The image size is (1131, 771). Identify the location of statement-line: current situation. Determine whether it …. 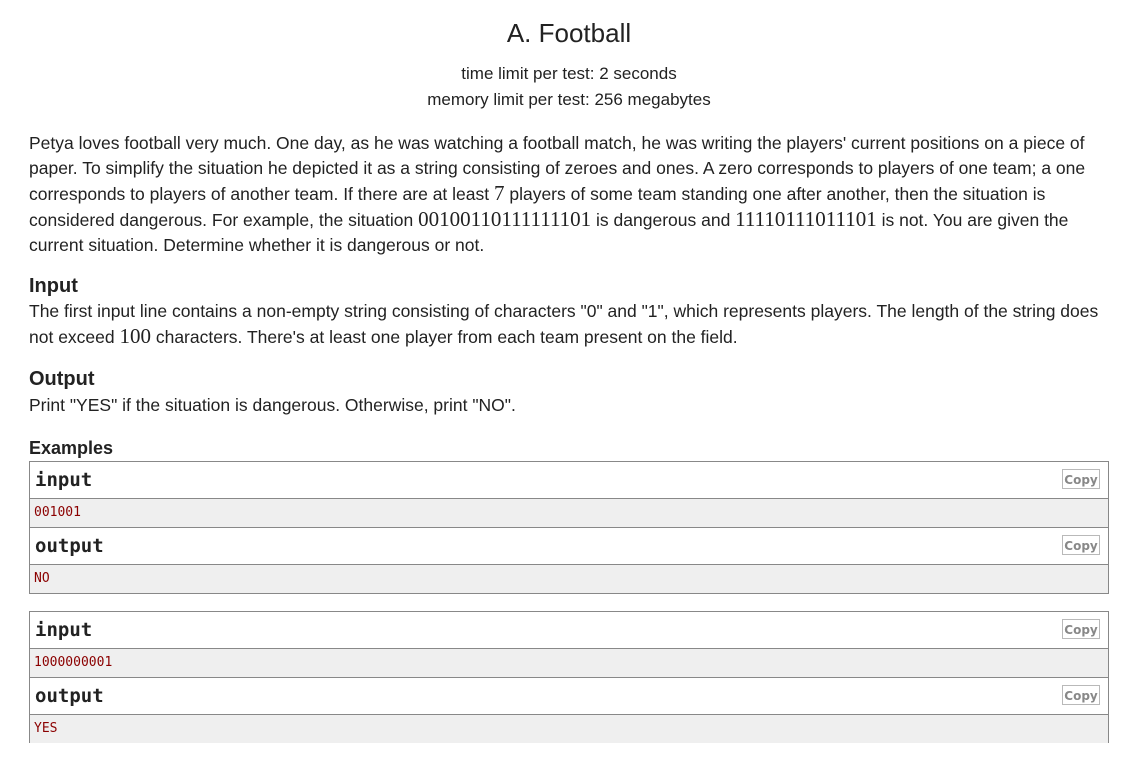
(257, 245).